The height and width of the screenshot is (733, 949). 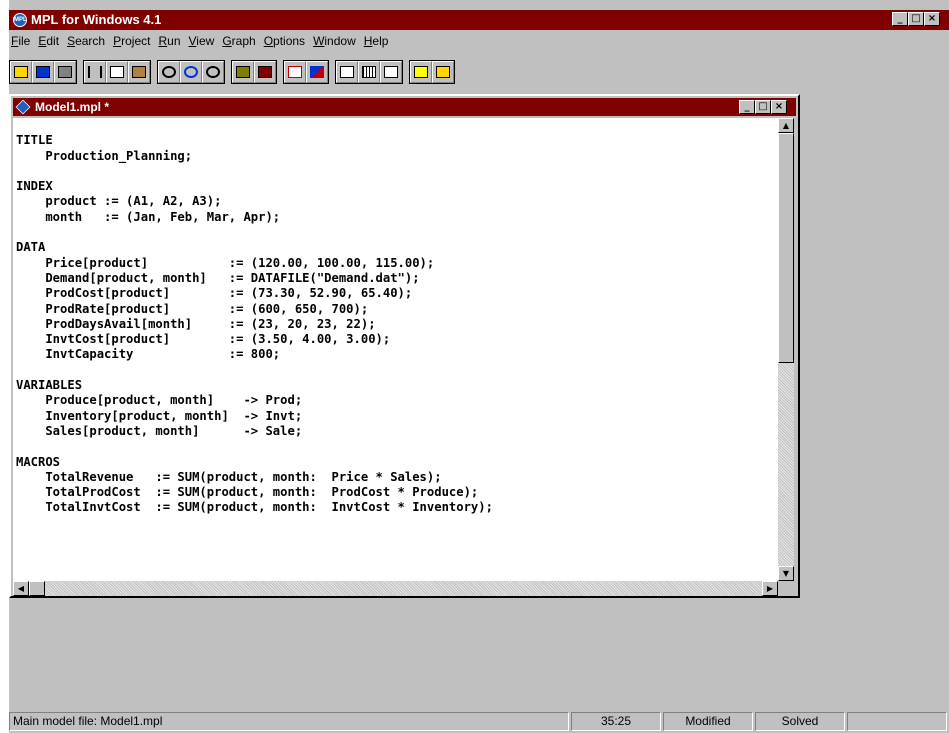 What do you see at coordinates (916, 19) in the screenshot?
I see `maximize-button: □` at bounding box center [916, 19].